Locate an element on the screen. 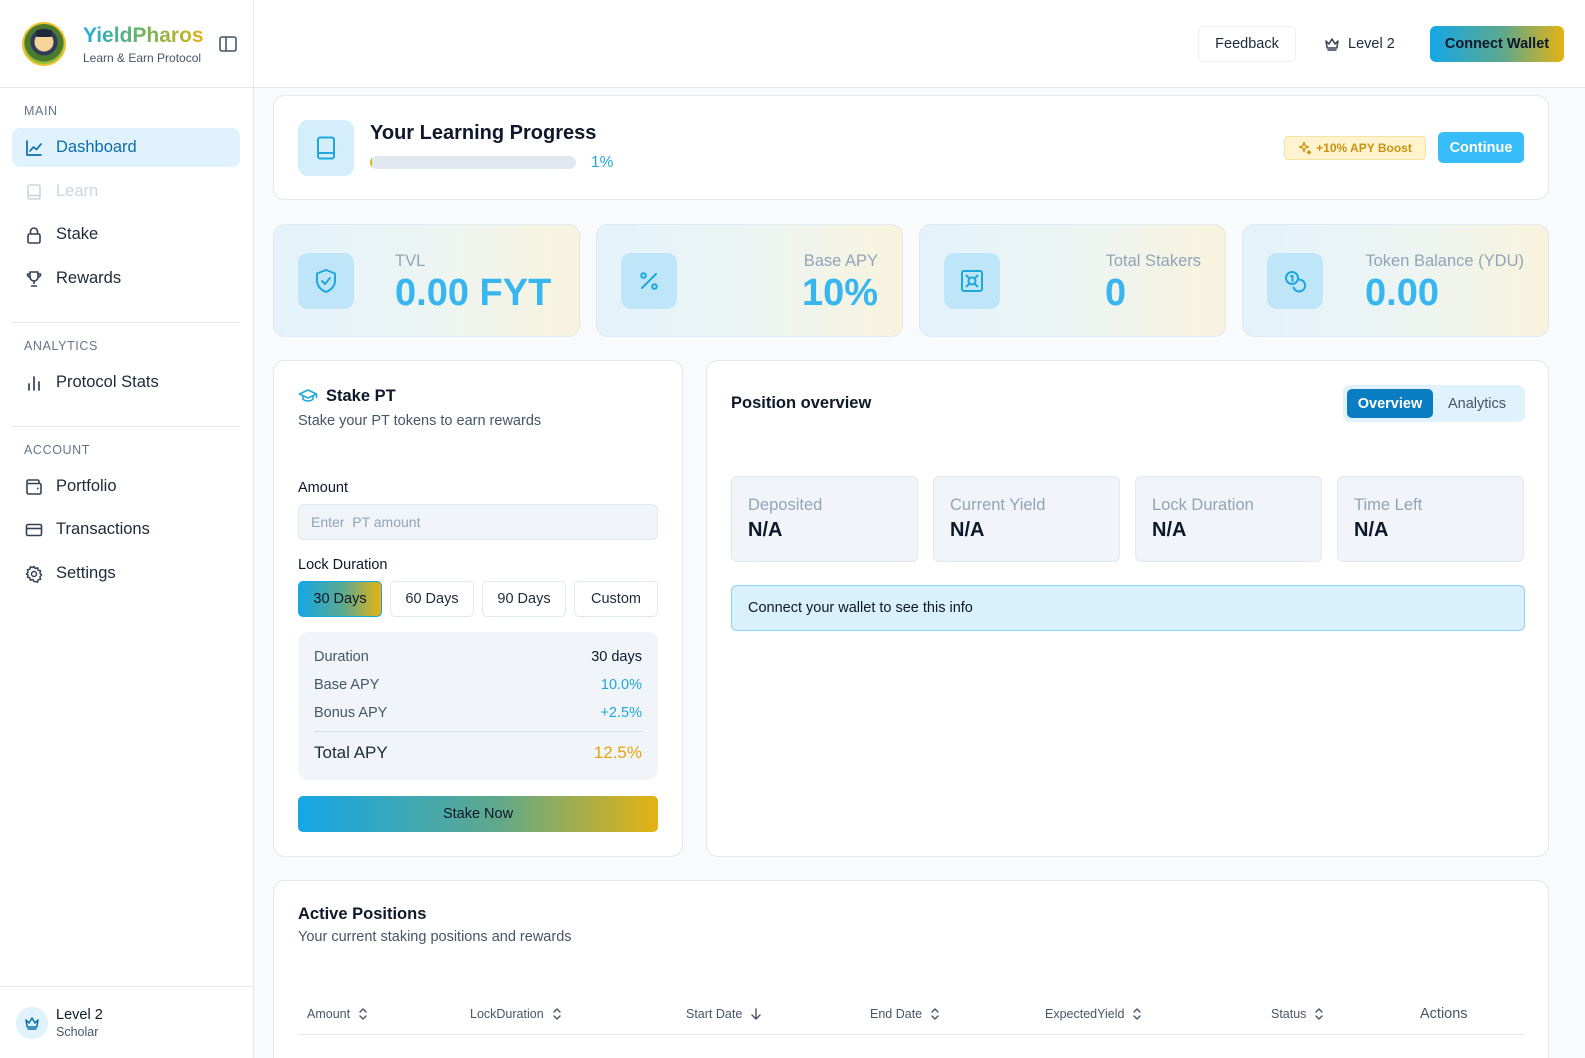 Image resolution: width=1585 pixels, height=1058 pixels. tab-analytics: Analytics is located at coordinates (1477, 403).